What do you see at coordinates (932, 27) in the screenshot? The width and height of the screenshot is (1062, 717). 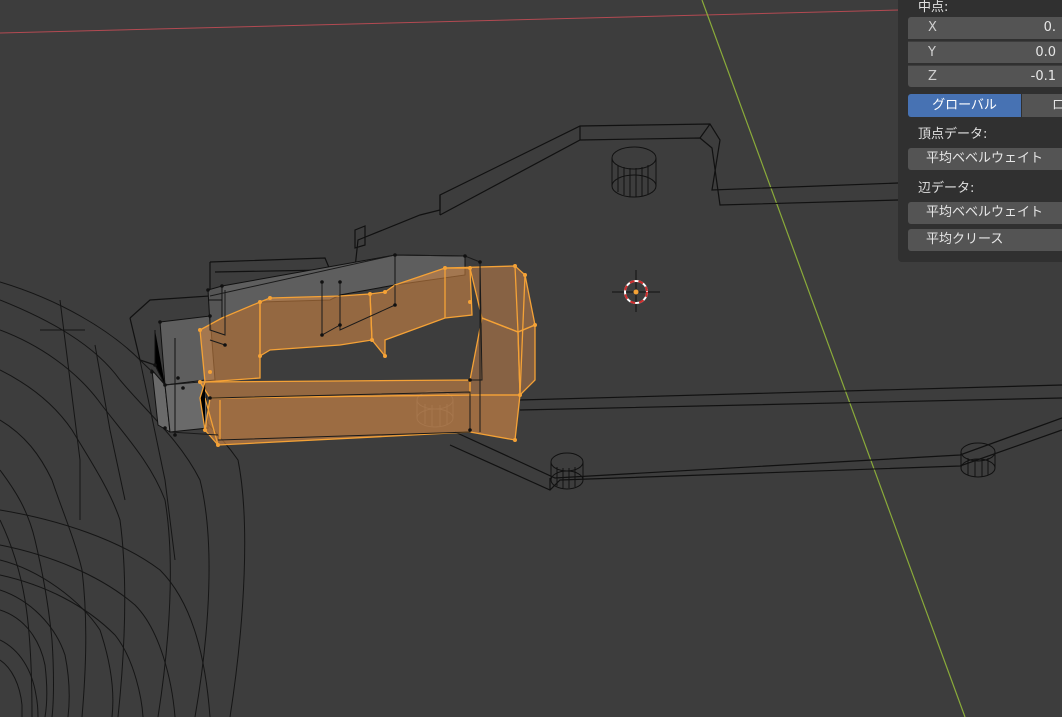 I see `axis-x-label: X` at bounding box center [932, 27].